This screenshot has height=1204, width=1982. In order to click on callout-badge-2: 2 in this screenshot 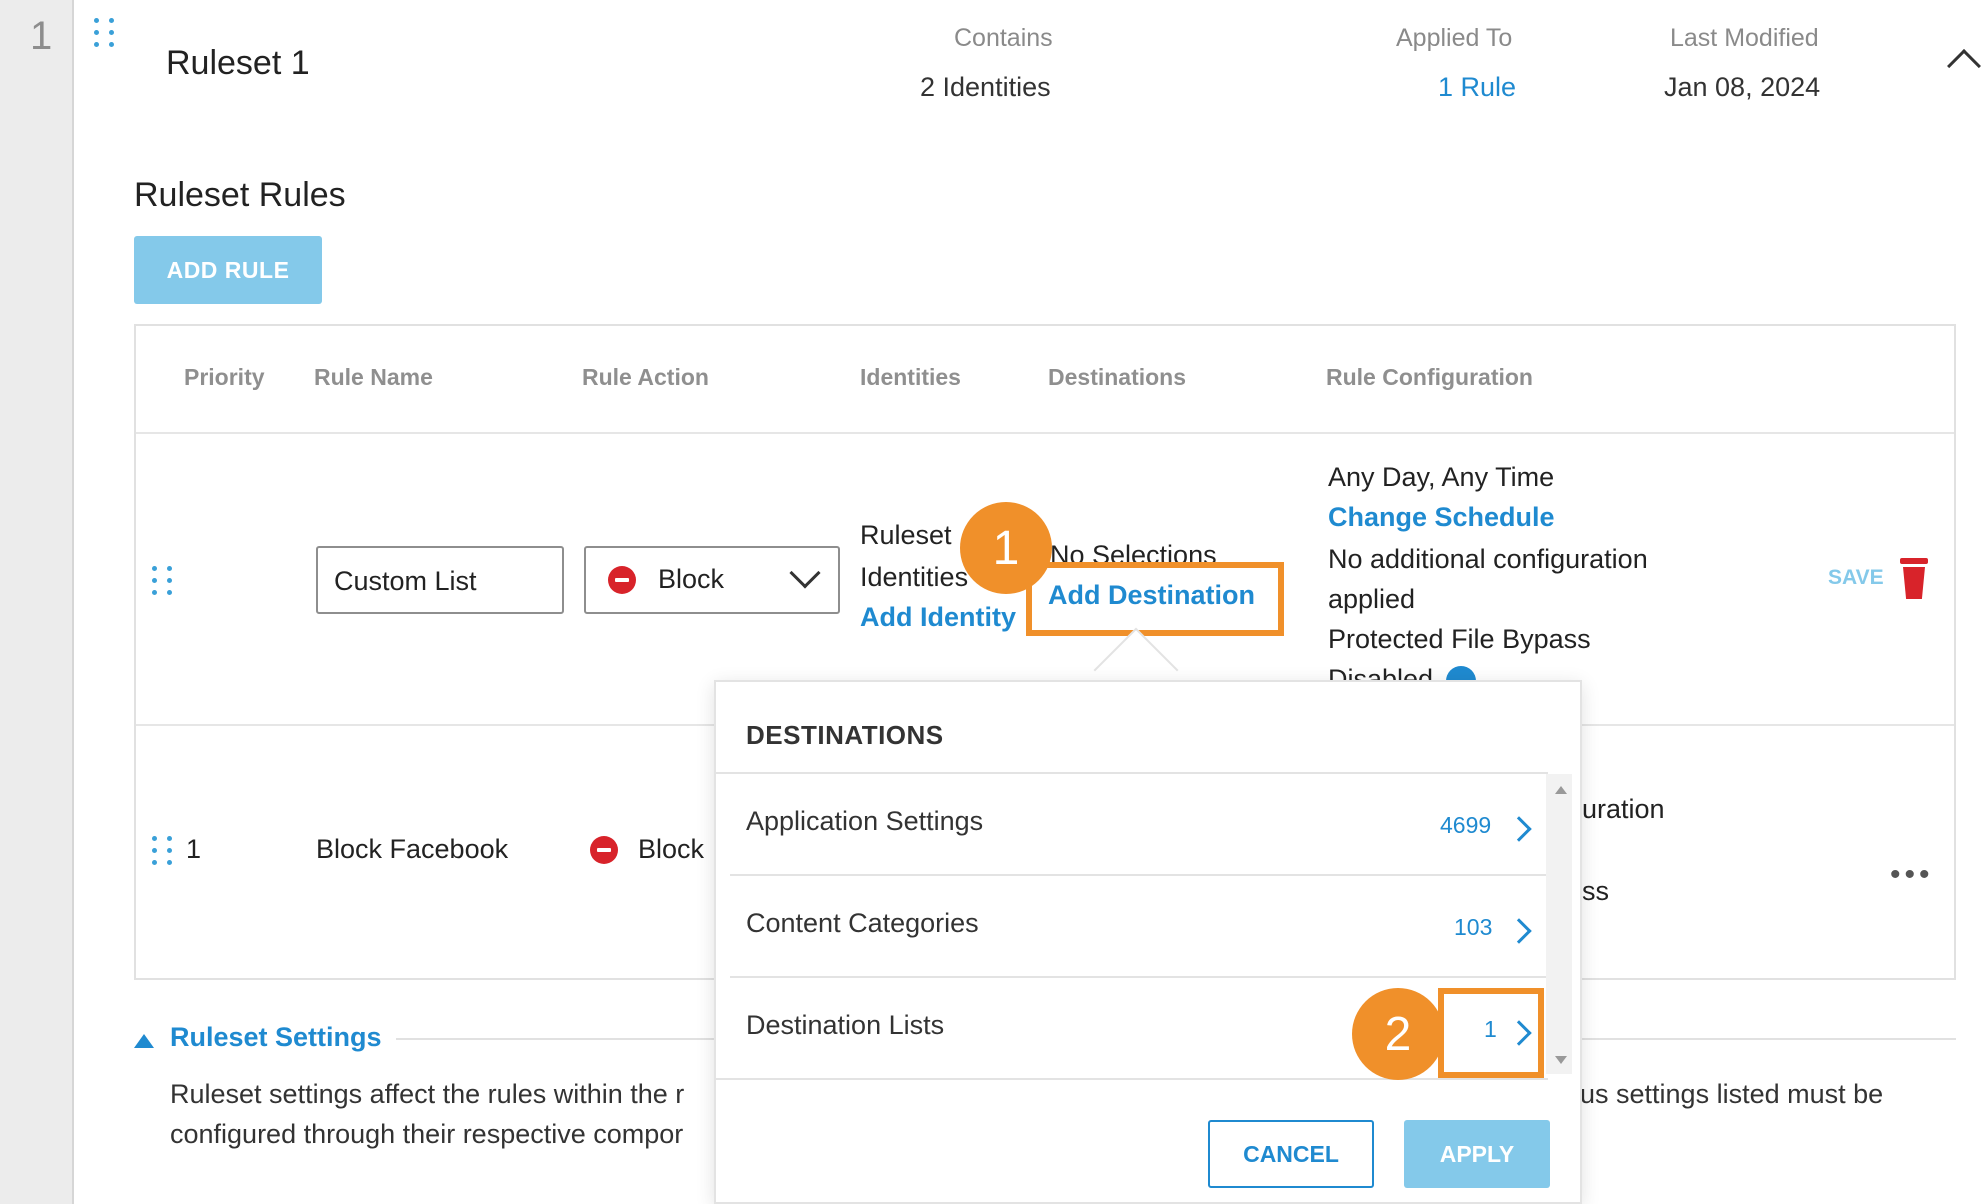, I will do `click(1398, 1034)`.